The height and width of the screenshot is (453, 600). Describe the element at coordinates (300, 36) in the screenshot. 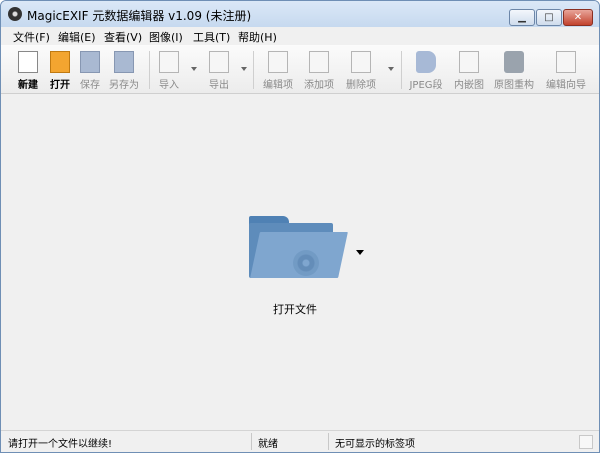

I see `menu-bar: 文件(F) 编辑(E) 查看(V) 图像(I) 工具(T) 帮助(H)` at that location.